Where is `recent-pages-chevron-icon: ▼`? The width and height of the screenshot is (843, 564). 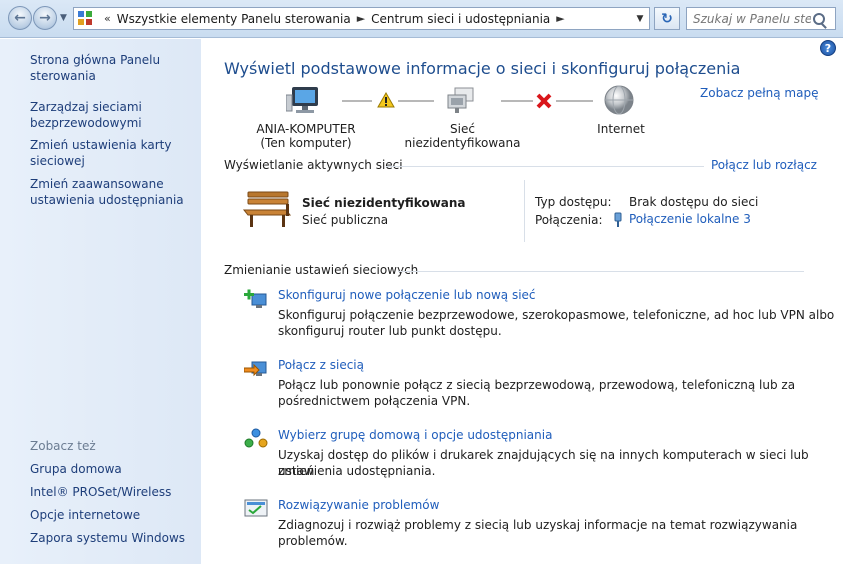
recent-pages-chevron-icon: ▼ is located at coordinates (63, 18).